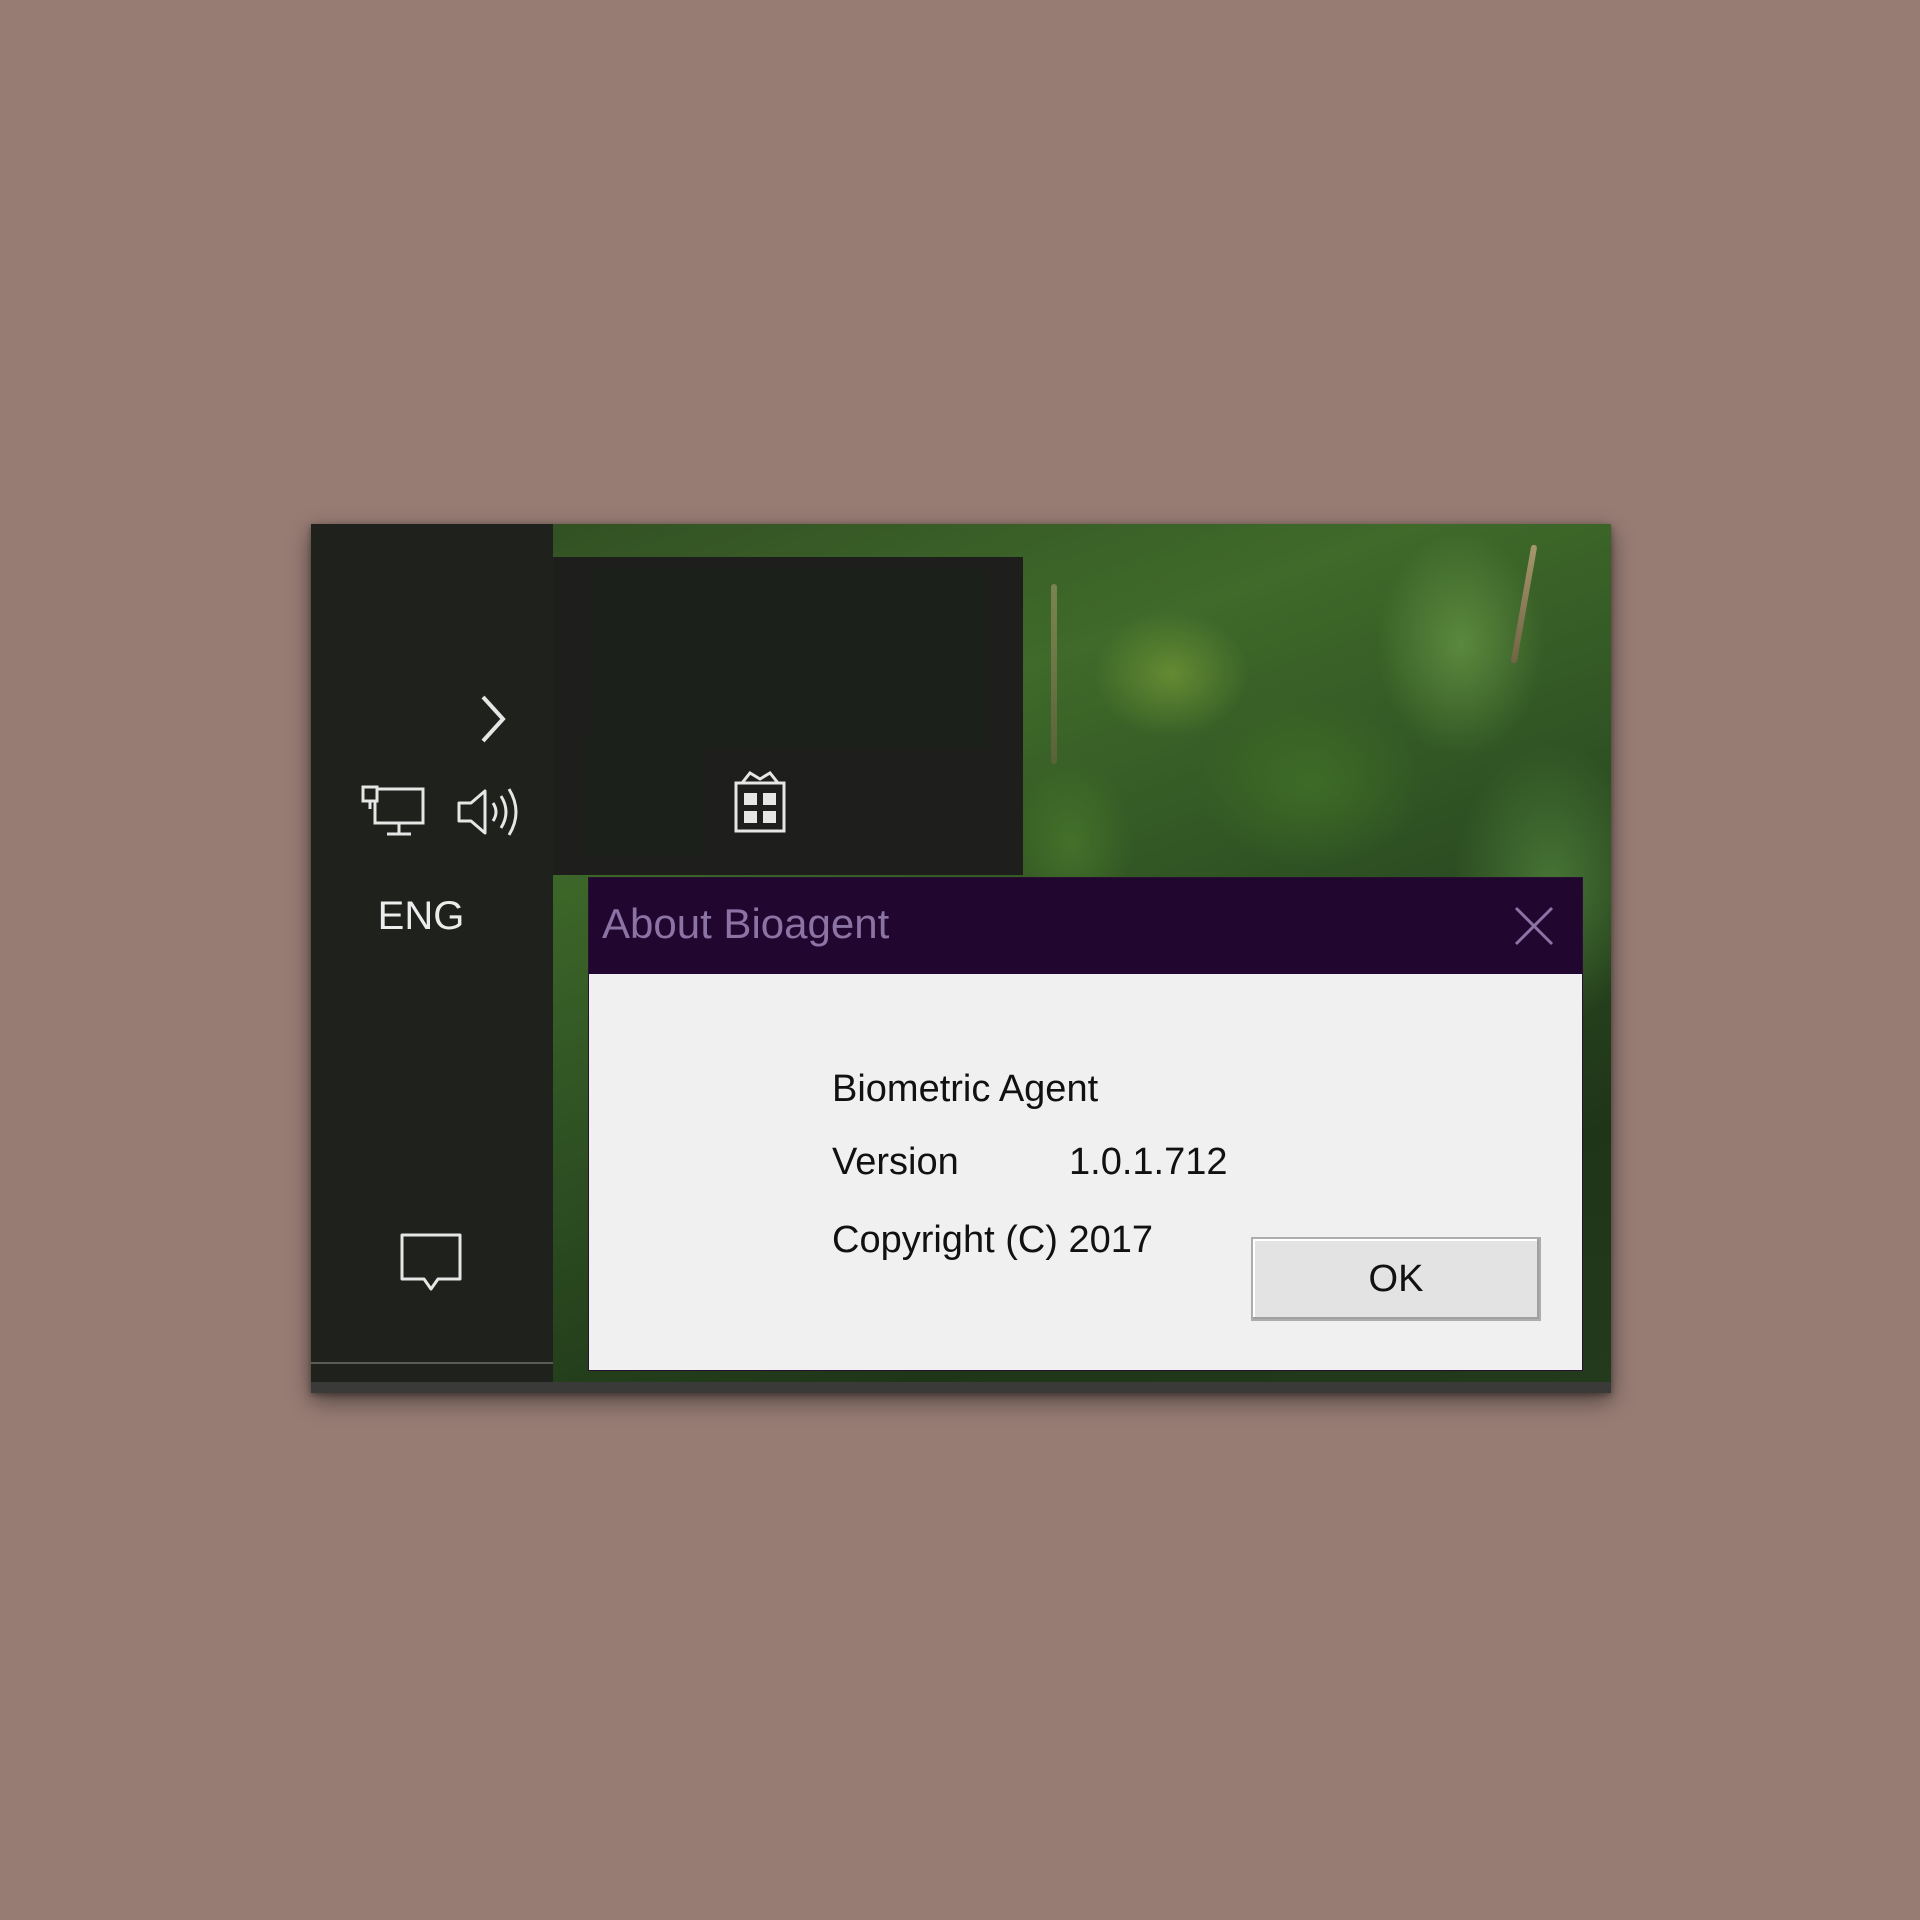 The width and height of the screenshot is (1920, 1920). I want to click on product-name: Biometric Agent, so click(965, 1089).